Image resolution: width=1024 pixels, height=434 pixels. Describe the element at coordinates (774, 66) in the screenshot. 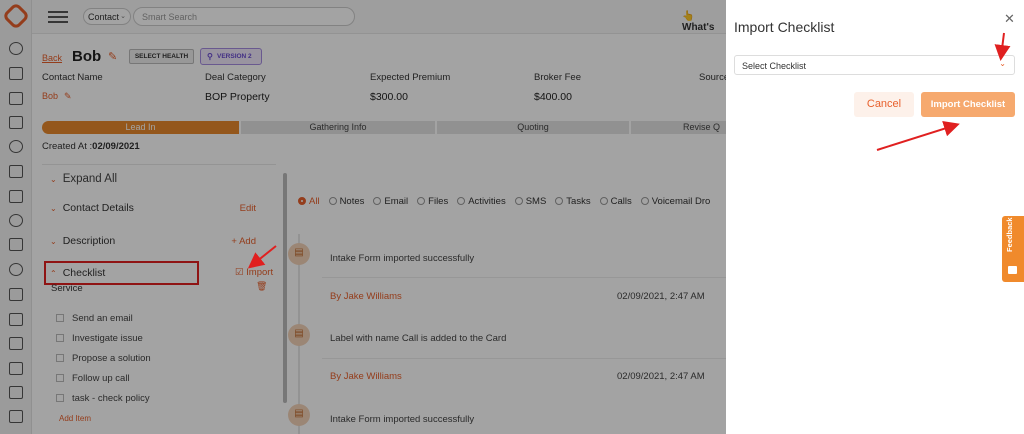

I see `checklist-select-value: Select Checklist` at that location.